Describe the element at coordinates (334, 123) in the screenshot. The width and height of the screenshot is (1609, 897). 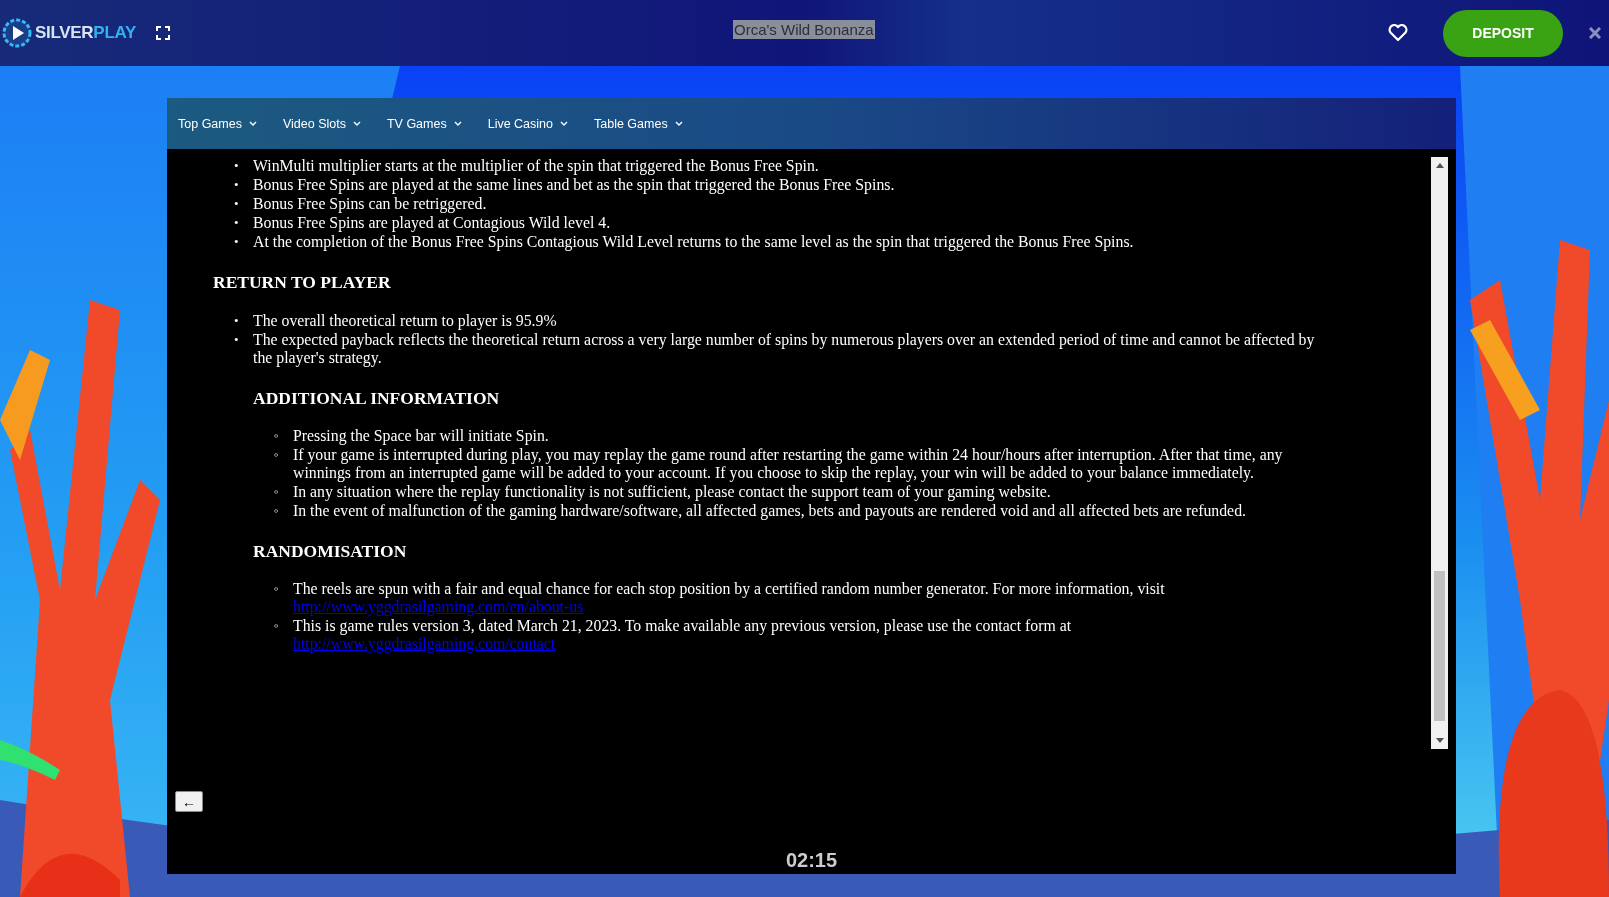
I see `nav-menu: Video Slots` at that location.